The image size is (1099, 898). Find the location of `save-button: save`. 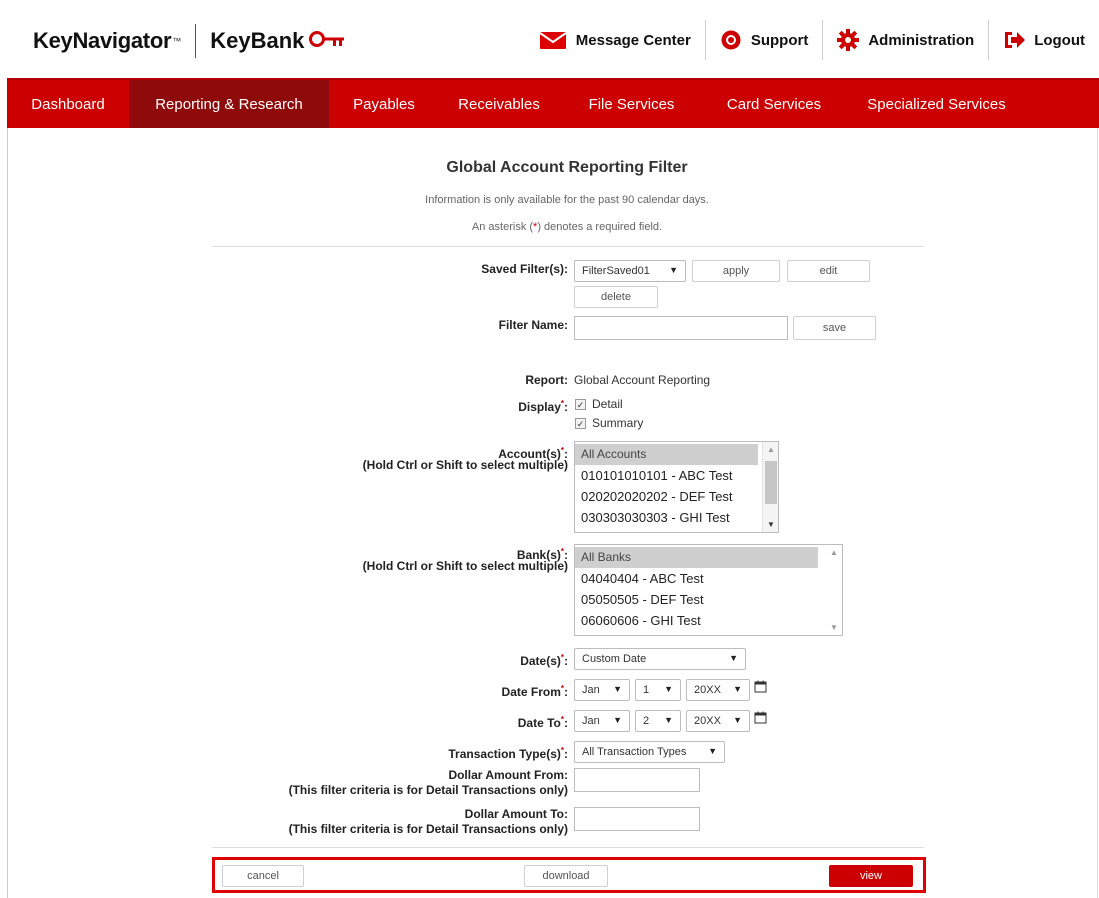

save-button: save is located at coordinates (834, 328).